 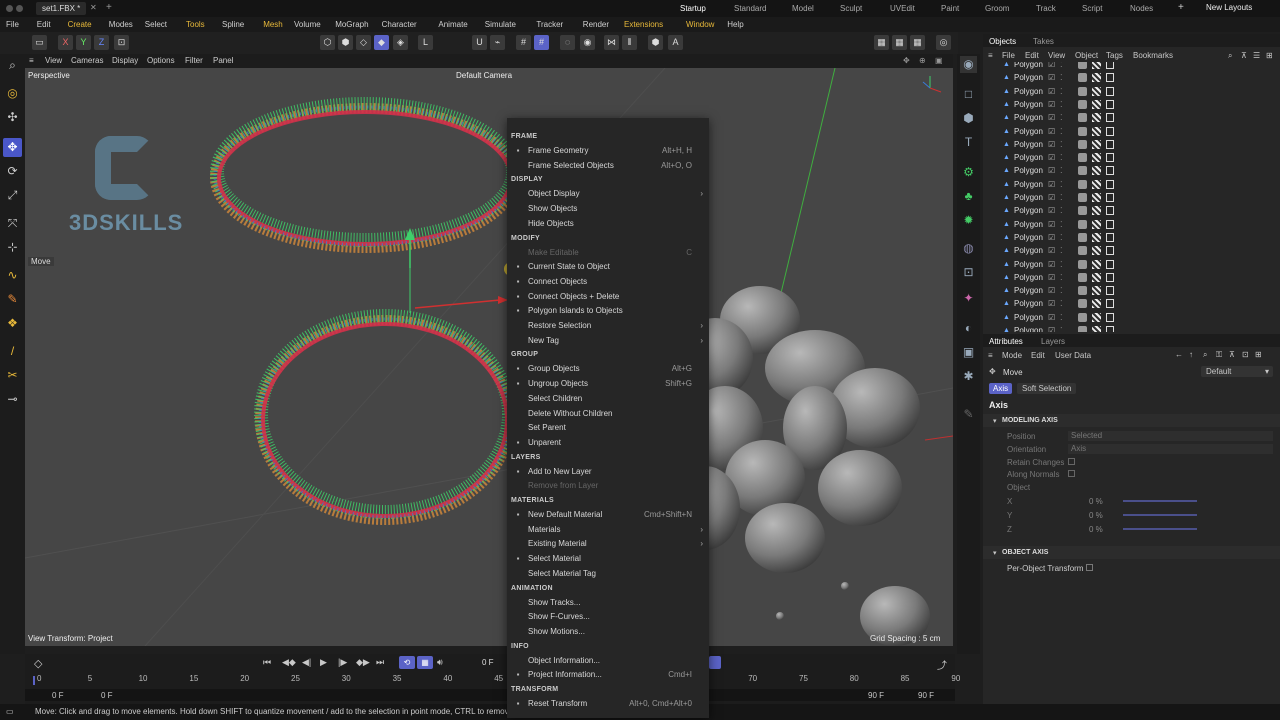 What do you see at coordinates (906, 61) in the screenshot?
I see `viewport-pan-icon: ✥` at bounding box center [906, 61].